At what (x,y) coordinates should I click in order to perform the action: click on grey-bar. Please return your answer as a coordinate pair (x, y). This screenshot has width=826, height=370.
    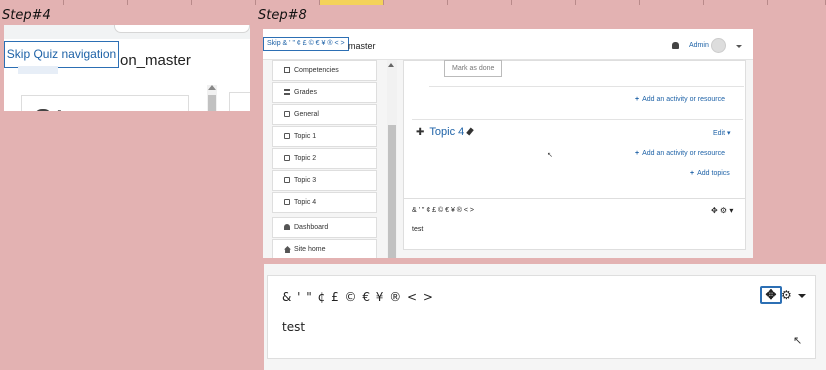
    Looking at the image, I should click on (38, 70).